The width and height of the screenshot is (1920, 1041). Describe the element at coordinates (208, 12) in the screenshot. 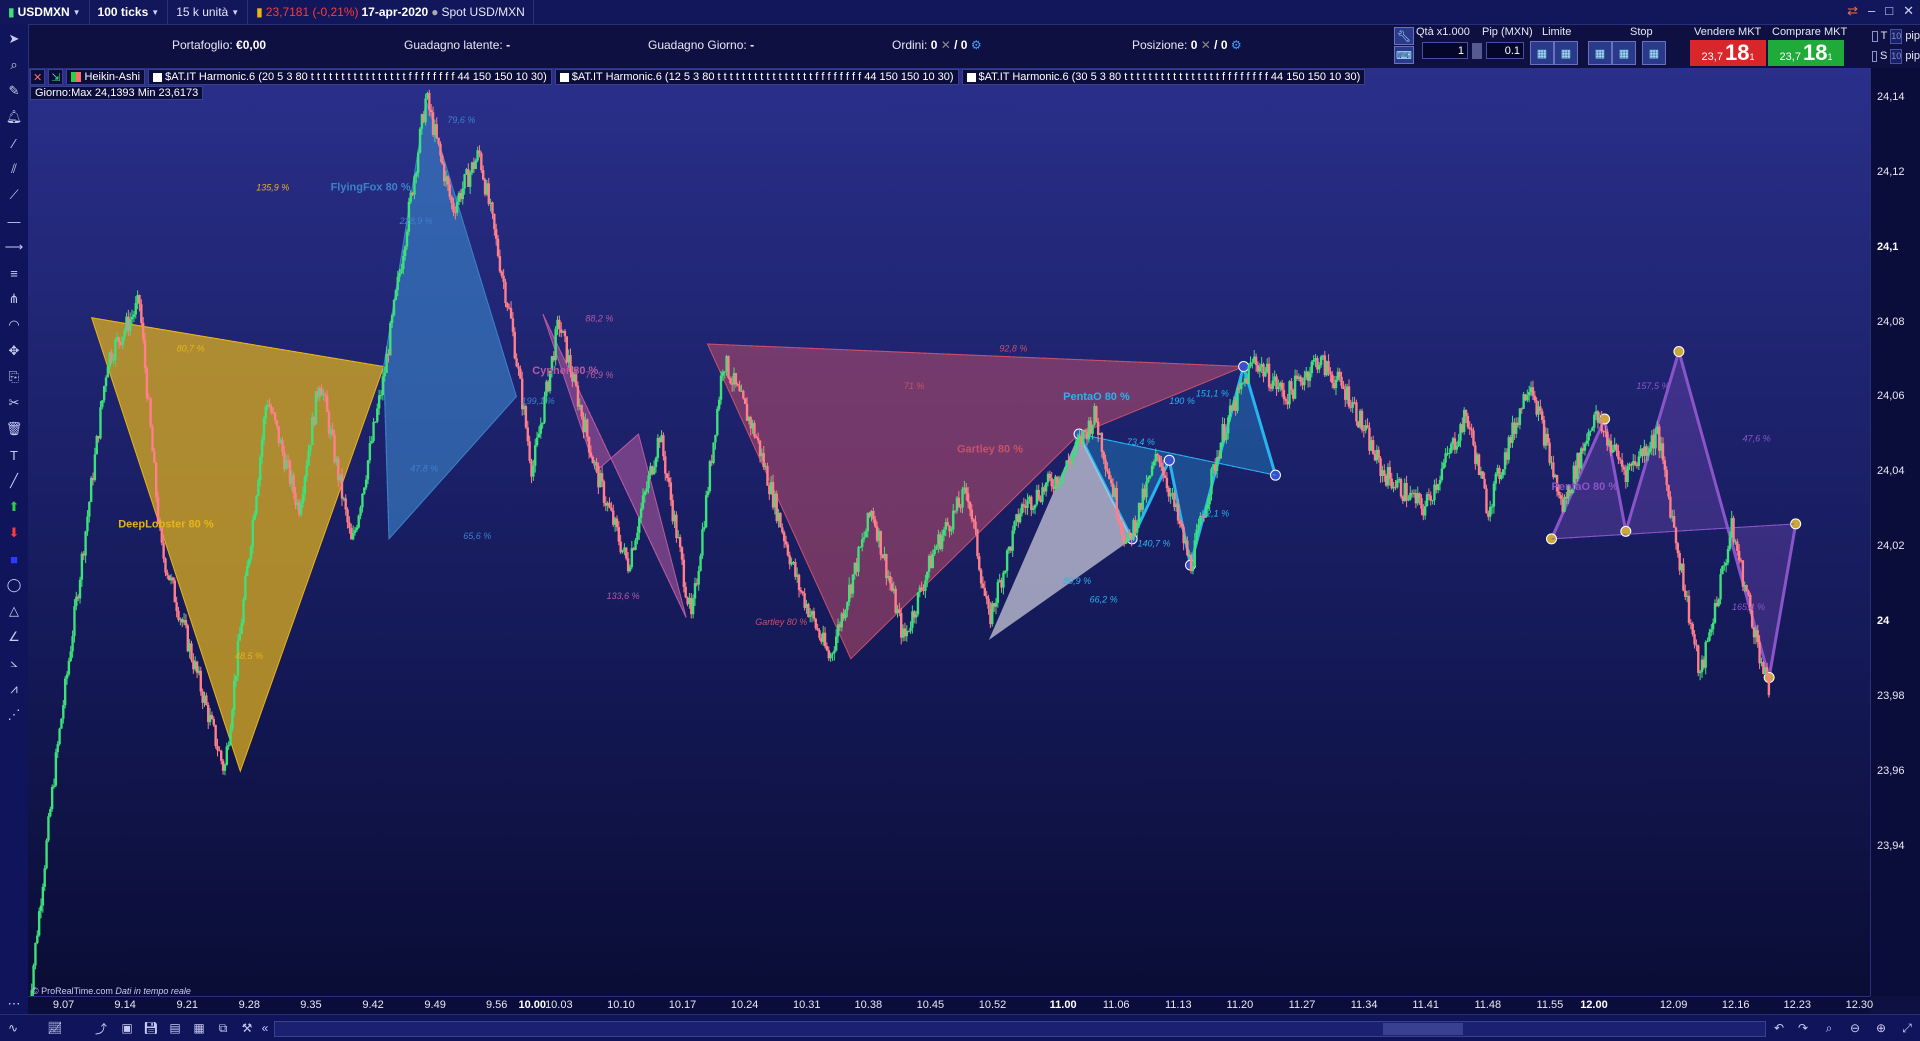

I see `units-selector: 15 k unità ▼` at that location.